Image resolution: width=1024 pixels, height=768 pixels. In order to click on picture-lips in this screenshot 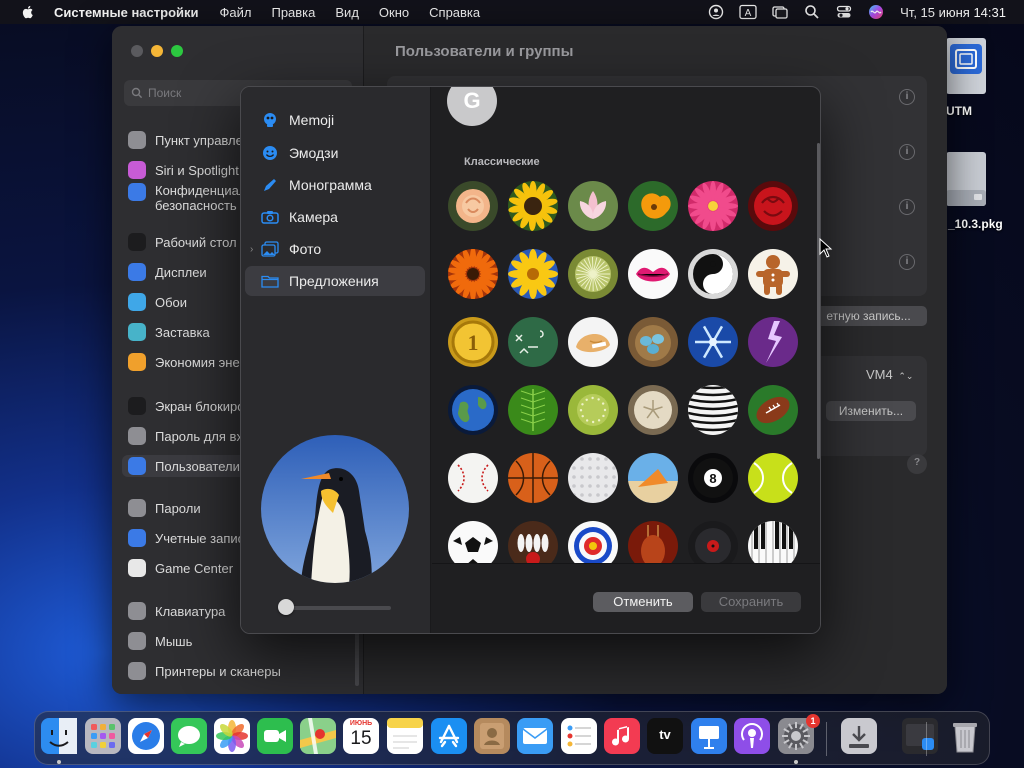, I will do `click(653, 274)`.